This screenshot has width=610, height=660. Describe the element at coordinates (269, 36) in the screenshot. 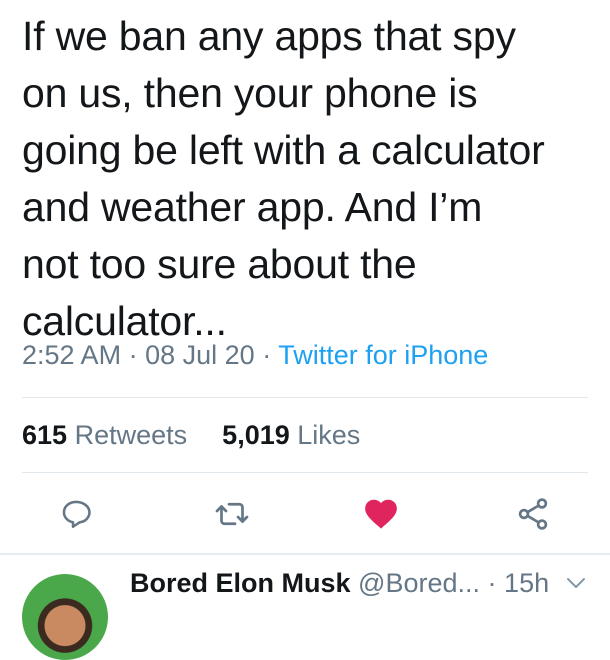

I see `tweet-text-line: If we ban any apps that spy` at that location.